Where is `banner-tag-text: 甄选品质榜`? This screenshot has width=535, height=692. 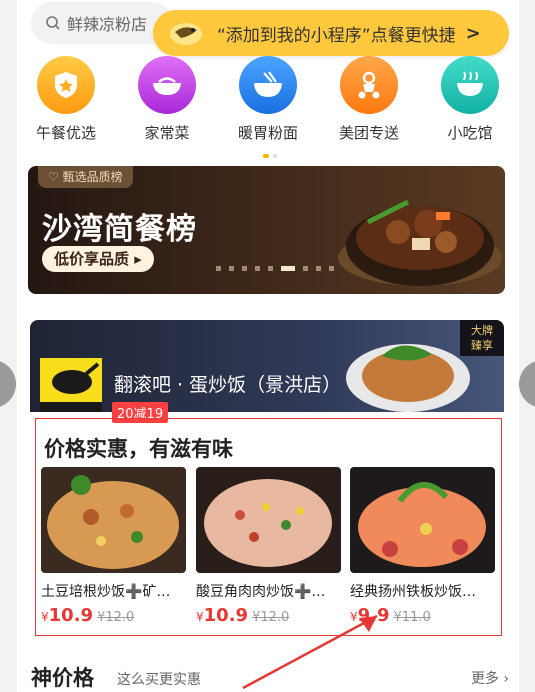
banner-tag-text: 甄选品质榜 is located at coordinates (92, 177).